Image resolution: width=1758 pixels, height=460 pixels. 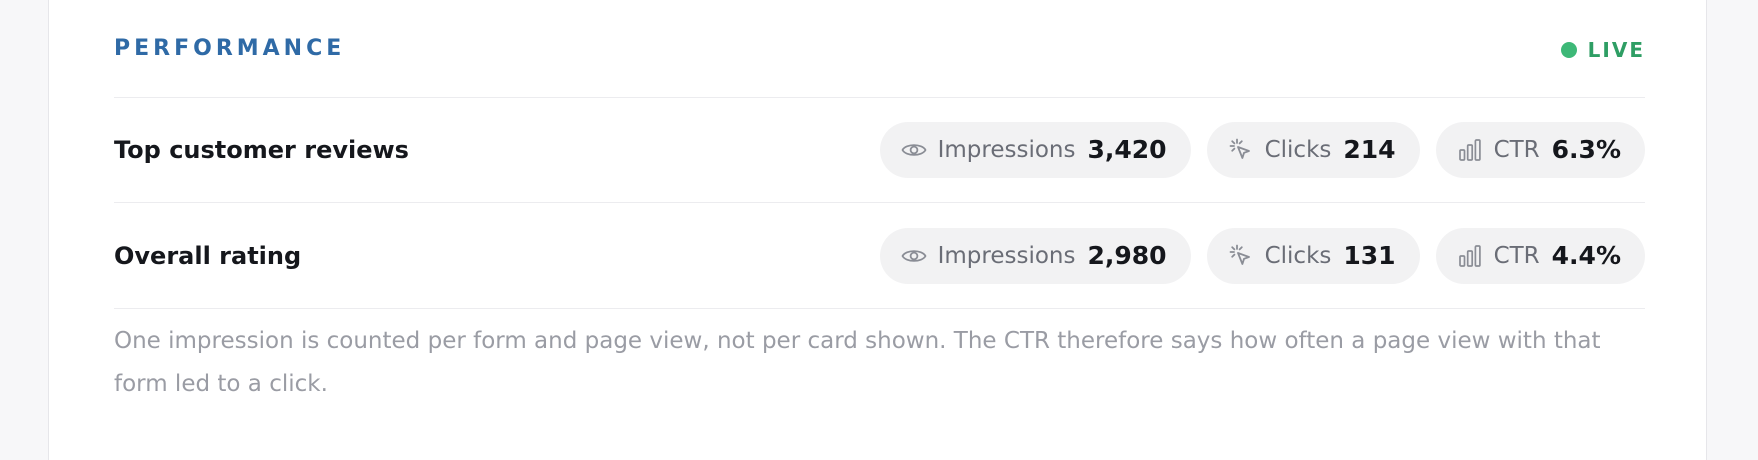 What do you see at coordinates (1127, 255) in the screenshot?
I see `impressions-value: 2,980` at bounding box center [1127, 255].